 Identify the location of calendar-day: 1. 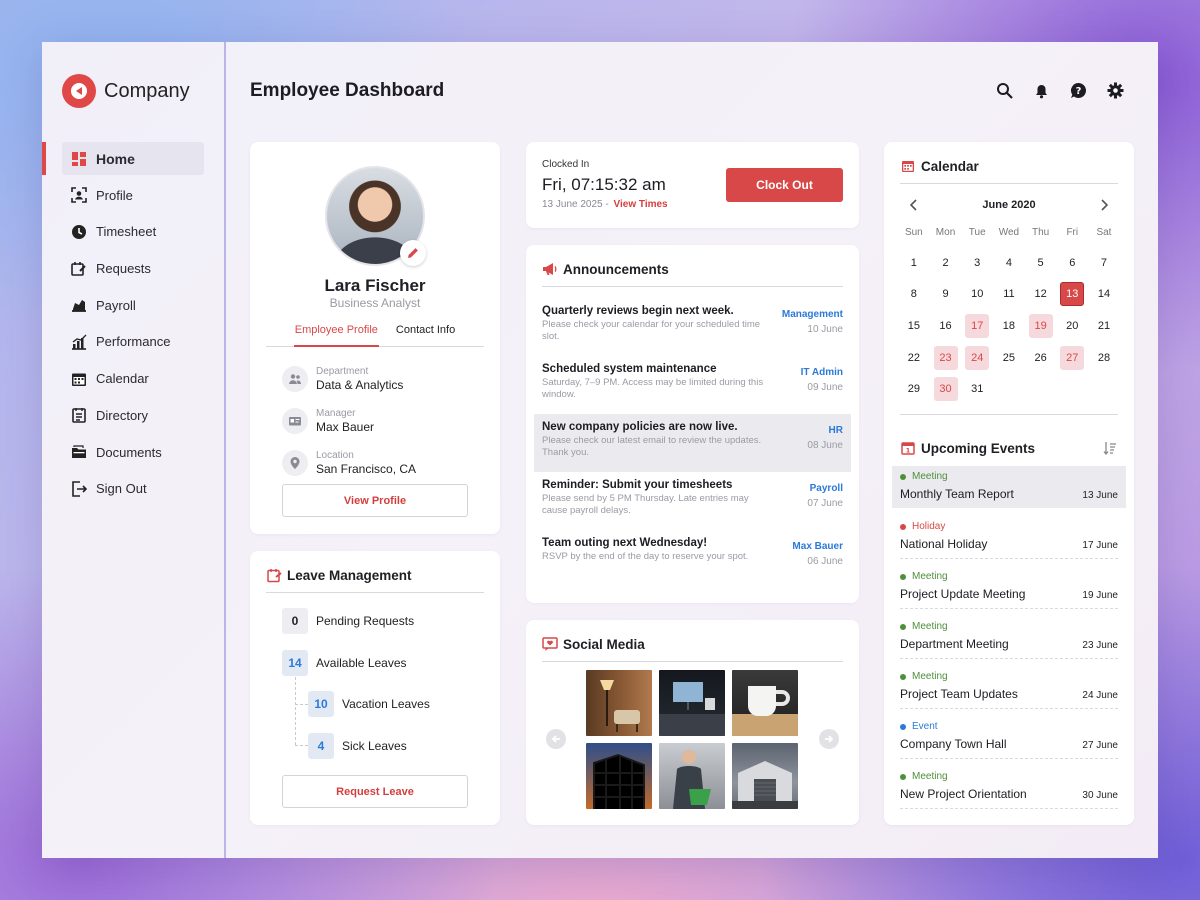
(914, 263).